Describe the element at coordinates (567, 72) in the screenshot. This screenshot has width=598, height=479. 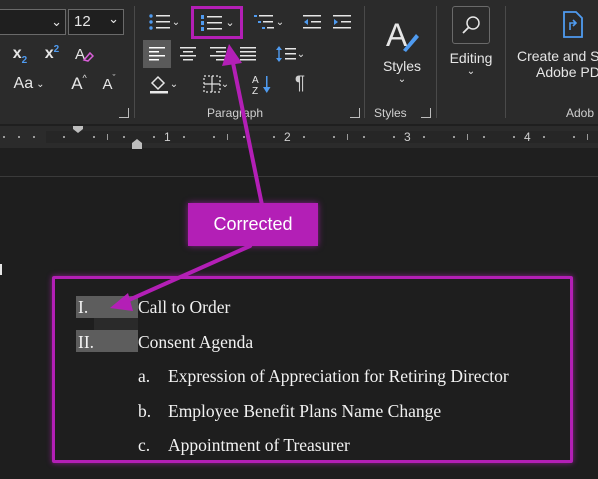
I see `adobe-label-line2: Adobe PD` at that location.